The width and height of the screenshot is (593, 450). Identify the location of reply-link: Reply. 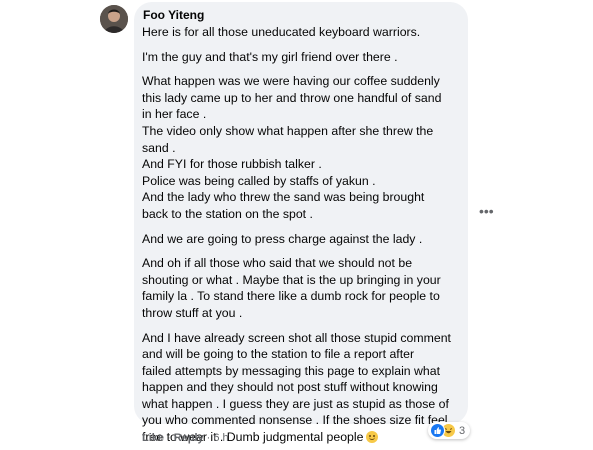
(189, 438).